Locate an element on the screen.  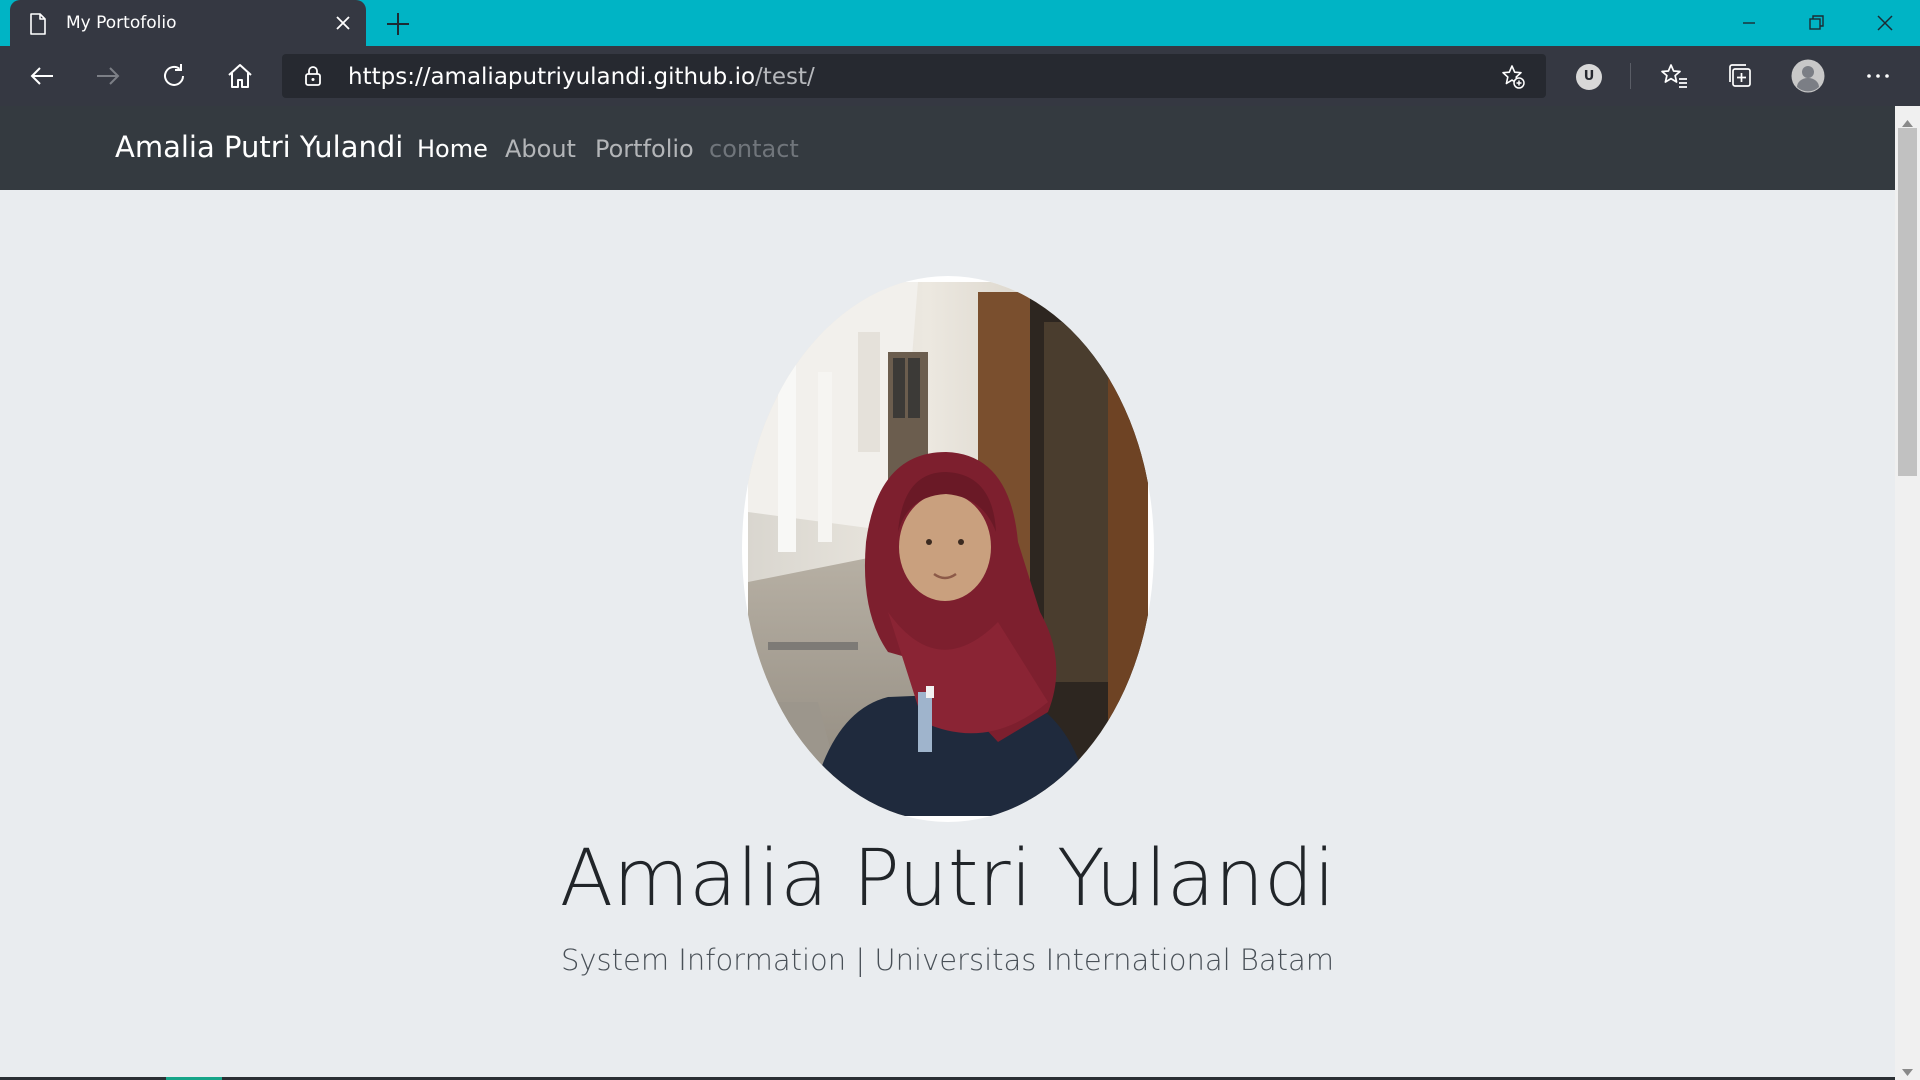
nav-about: About is located at coordinates (540, 149).